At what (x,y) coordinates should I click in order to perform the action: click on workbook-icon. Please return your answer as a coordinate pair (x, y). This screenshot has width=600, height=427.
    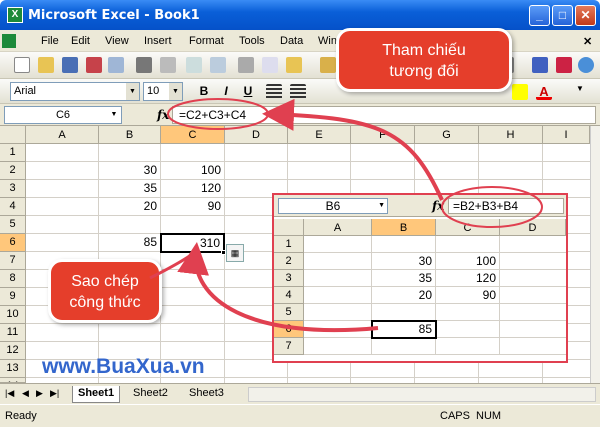
    Looking at the image, I should click on (9, 41).